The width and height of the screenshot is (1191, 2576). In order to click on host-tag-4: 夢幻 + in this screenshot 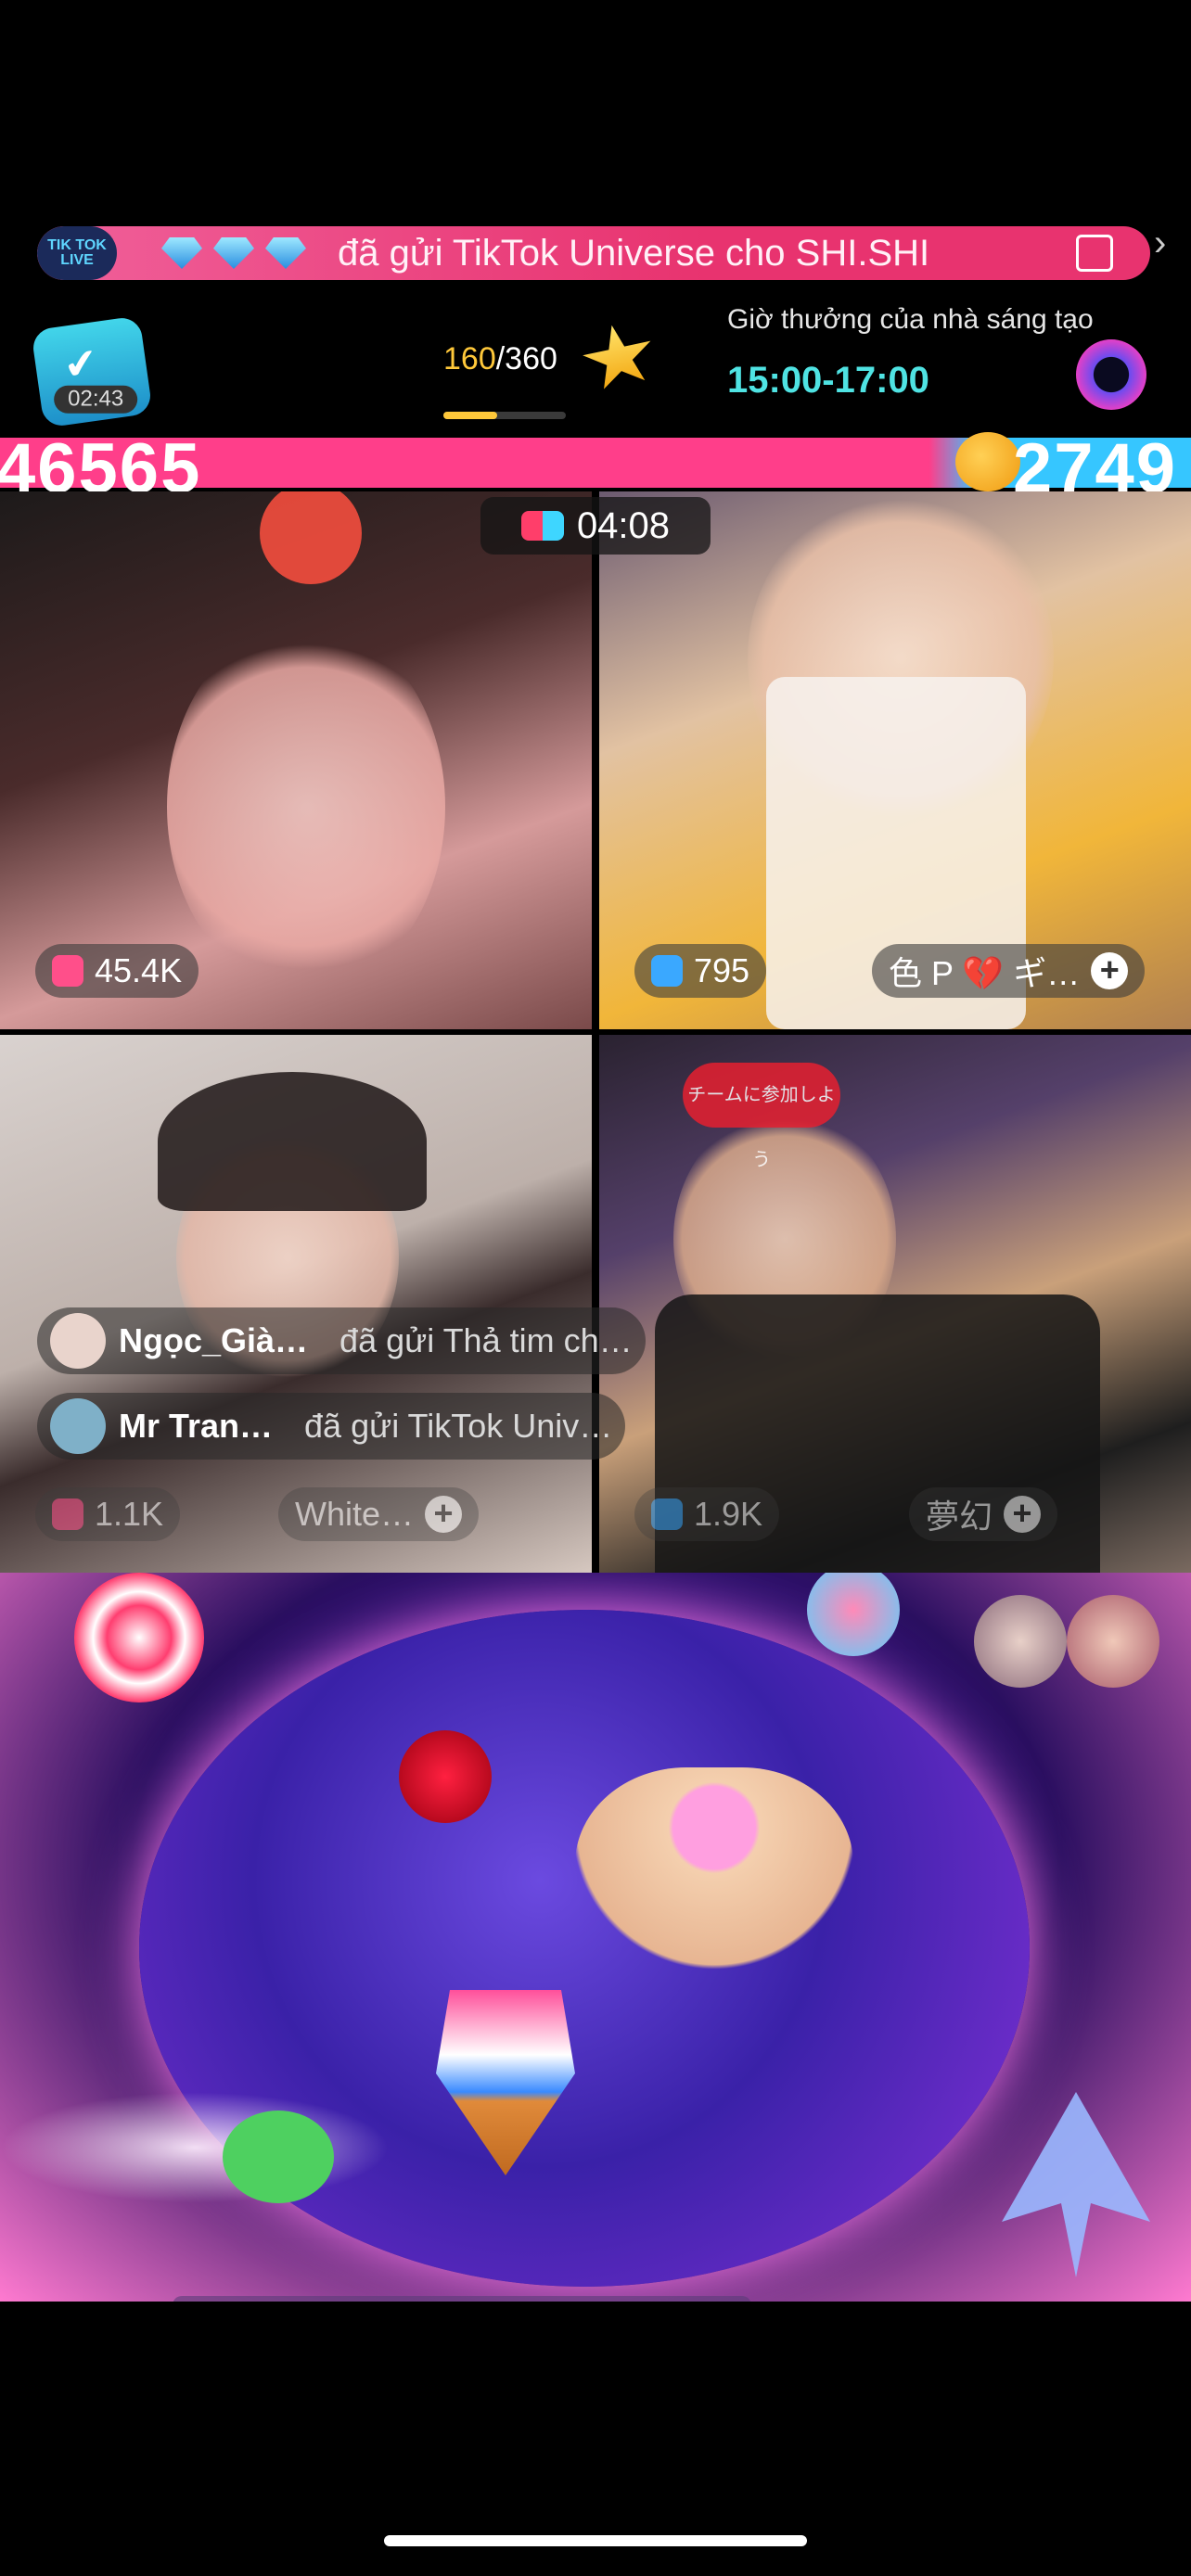, I will do `click(984, 1514)`.